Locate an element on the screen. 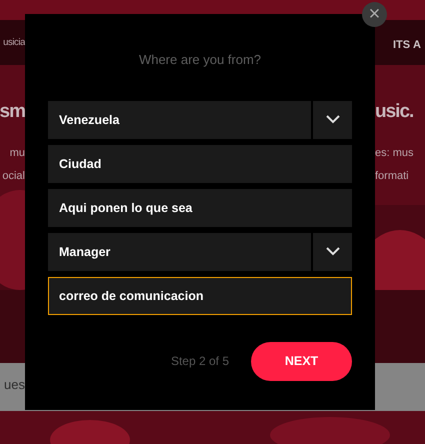  body-text: es: mus is located at coordinates (394, 153).